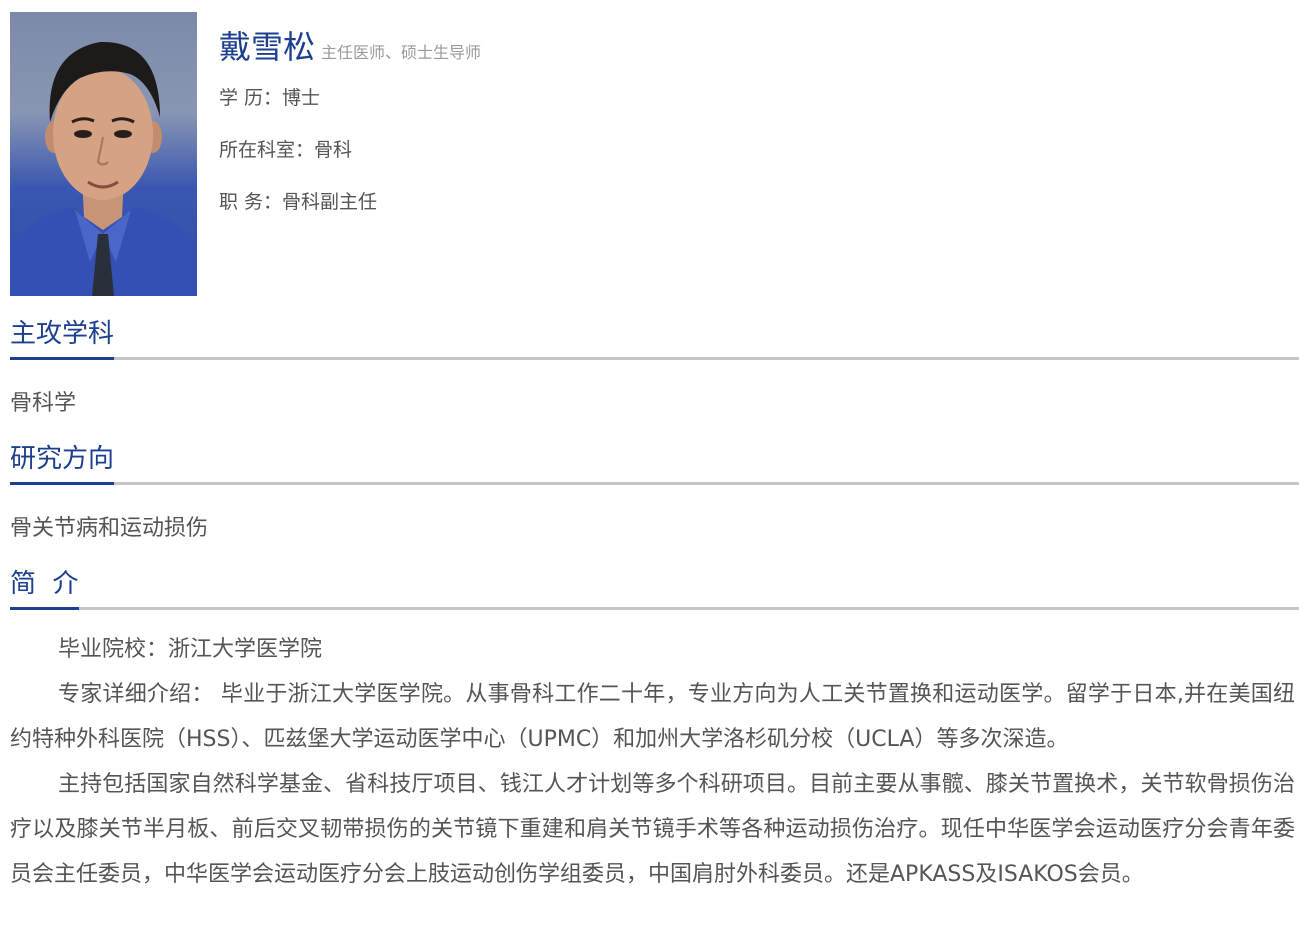 Image resolution: width=1299 pixels, height=933 pixels. What do you see at coordinates (654, 587) in the screenshot?
I see `intro-section-header: 简 介` at bounding box center [654, 587].